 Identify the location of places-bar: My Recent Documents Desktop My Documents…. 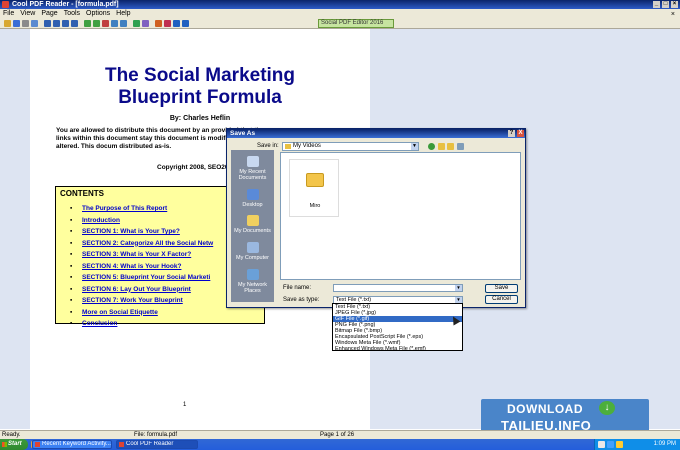
(252, 226).